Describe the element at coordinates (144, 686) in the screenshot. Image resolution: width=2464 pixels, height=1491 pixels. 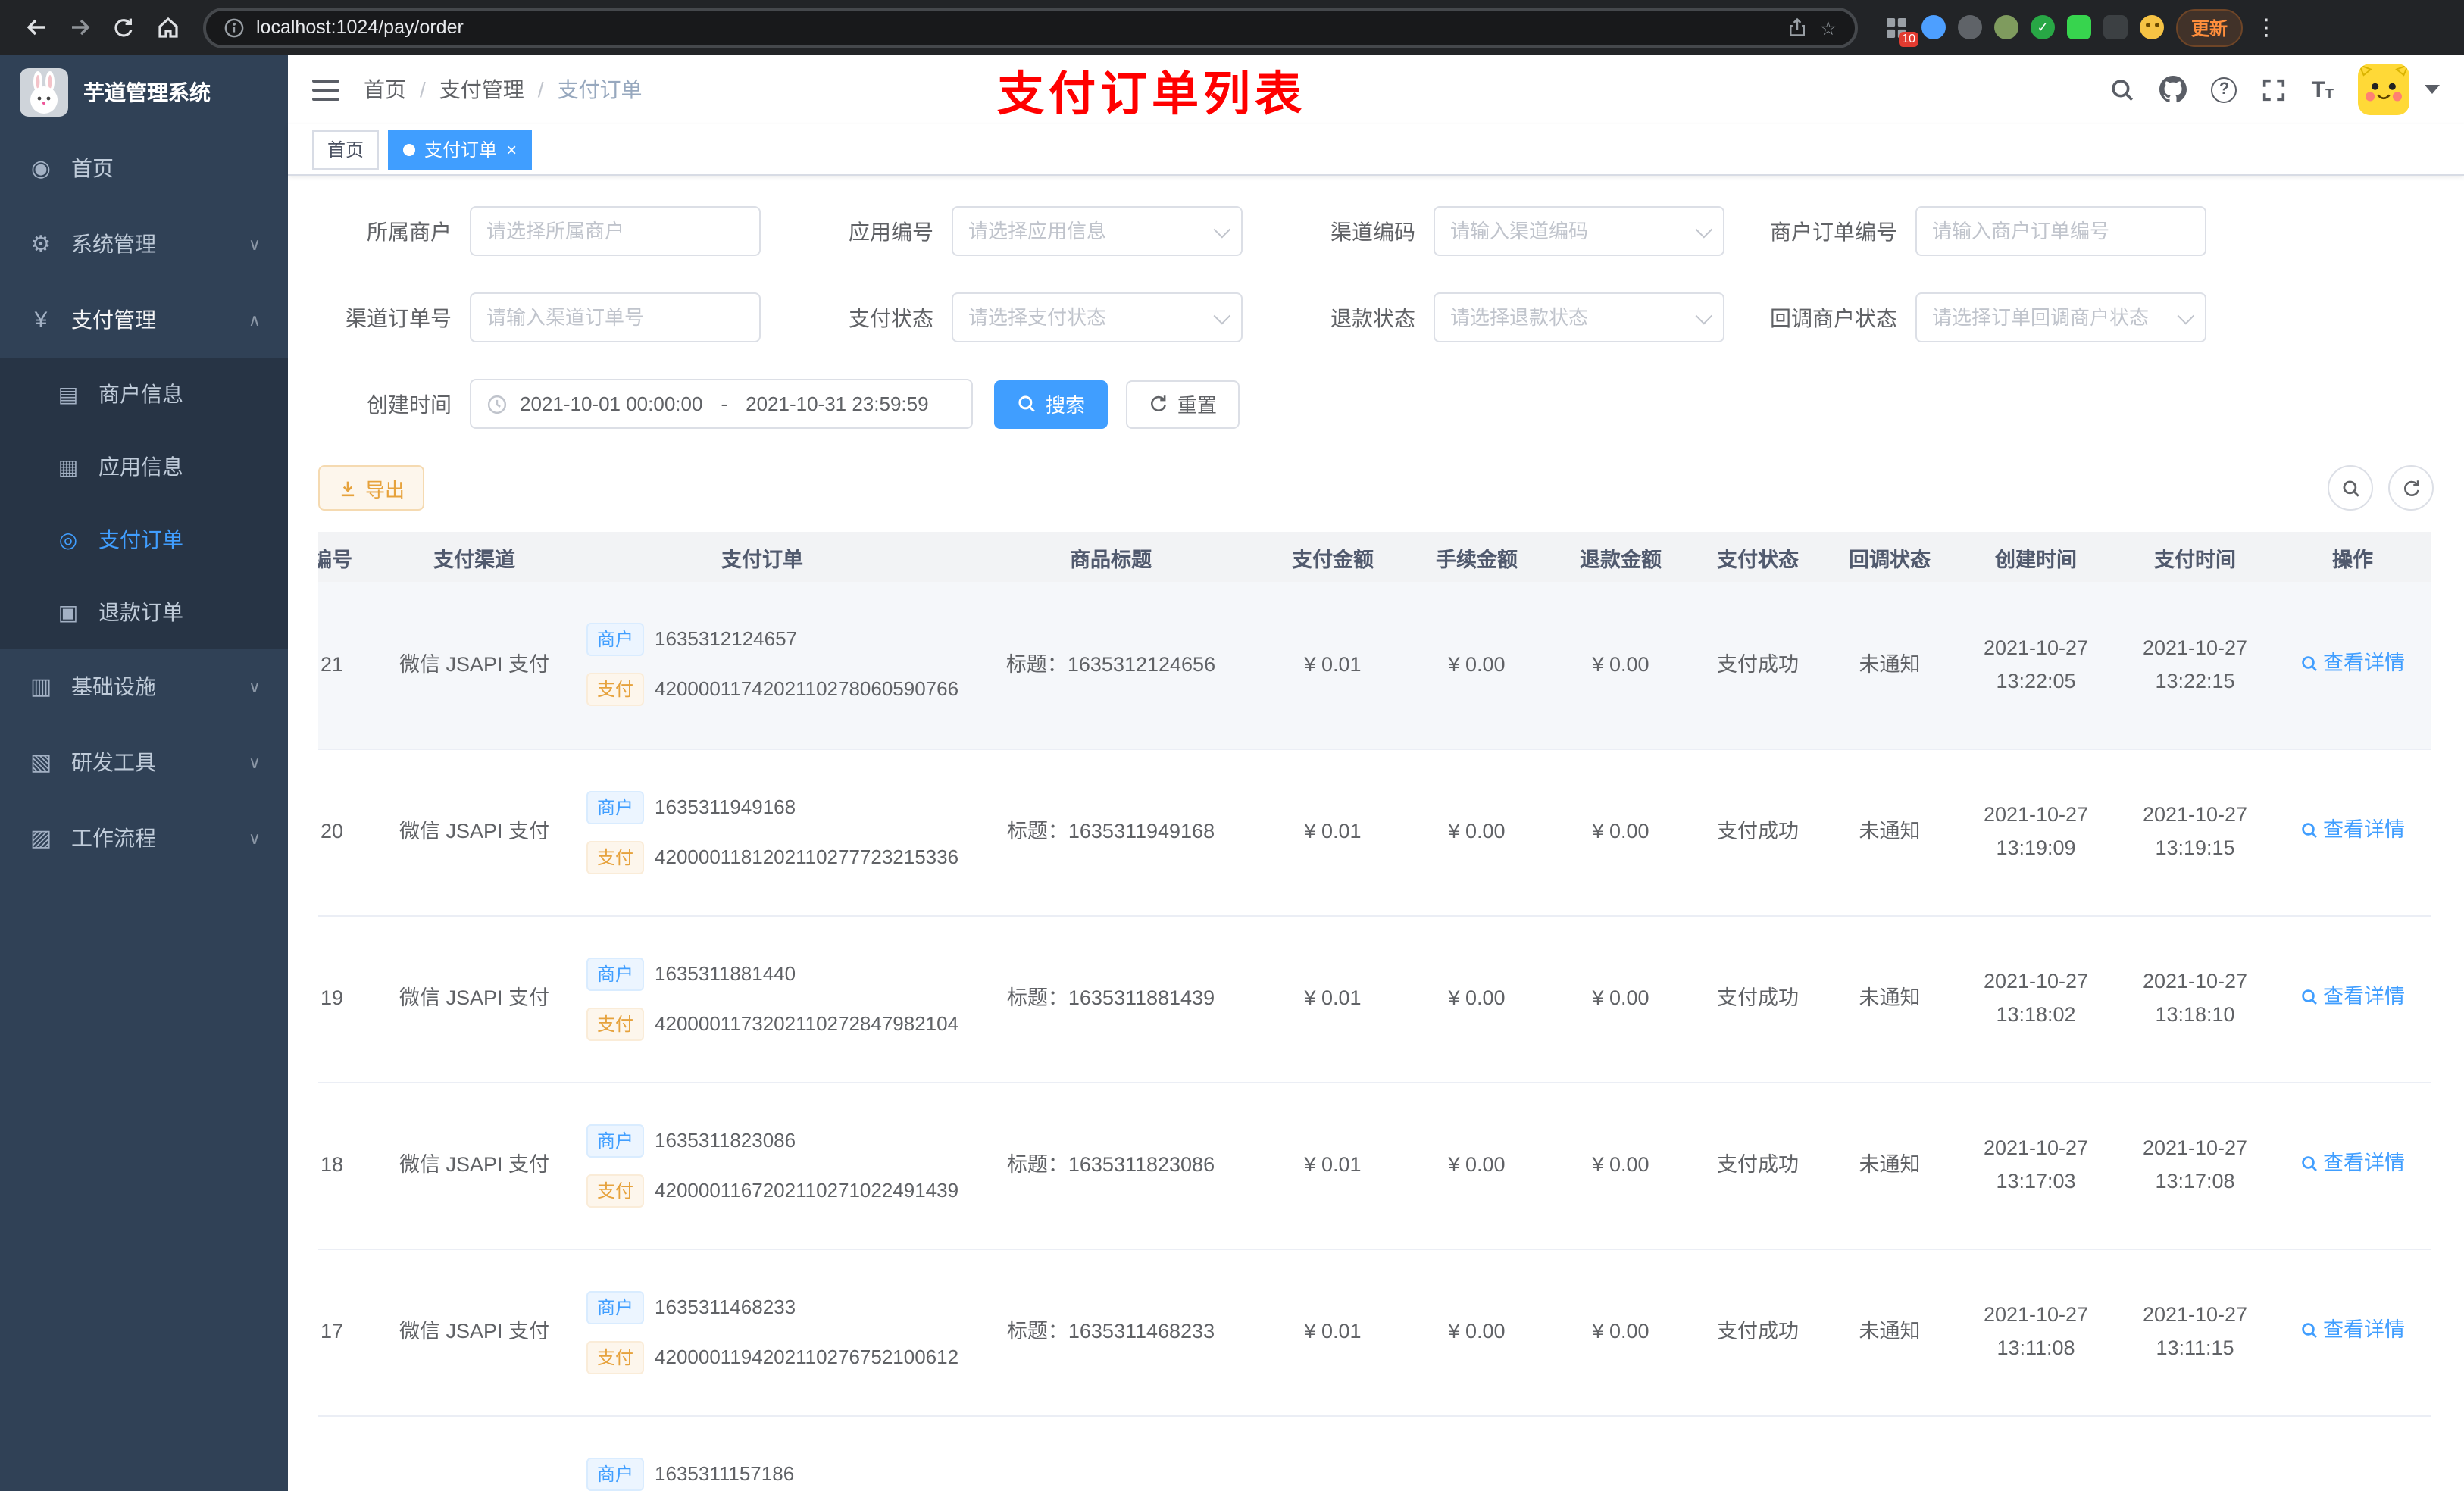
I see `sidebar-item-infrastructure: ▥ 基础设施 ∨` at that location.